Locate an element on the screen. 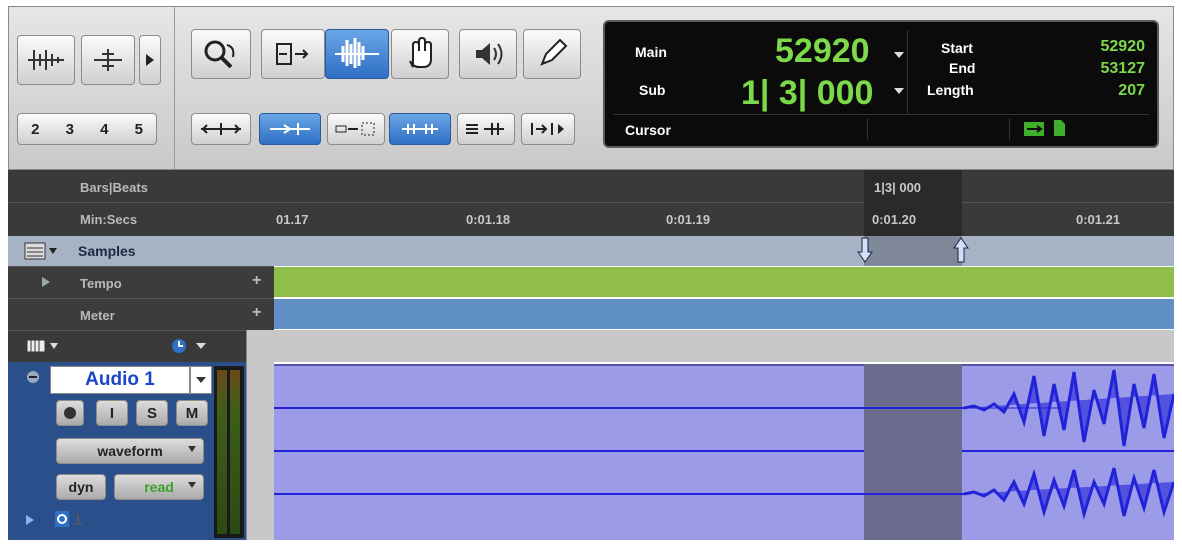 The image size is (1182, 548). timeline-rulers is located at coordinates (591, 203).